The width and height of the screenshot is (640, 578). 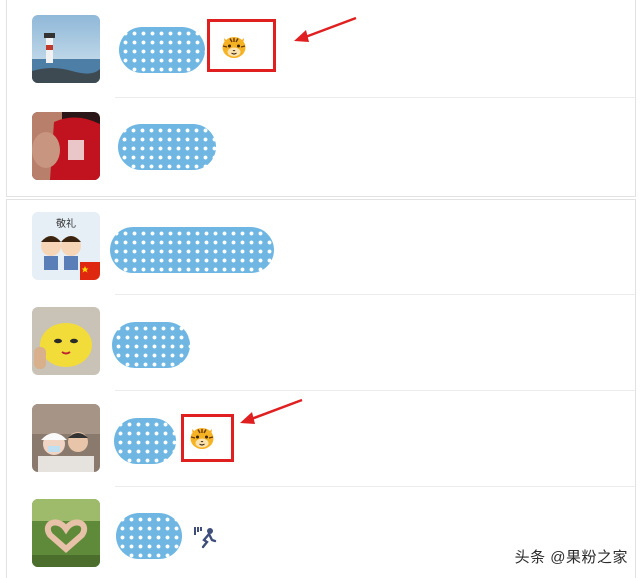 I want to click on heart-hands-avatar-image, so click(x=66, y=533).